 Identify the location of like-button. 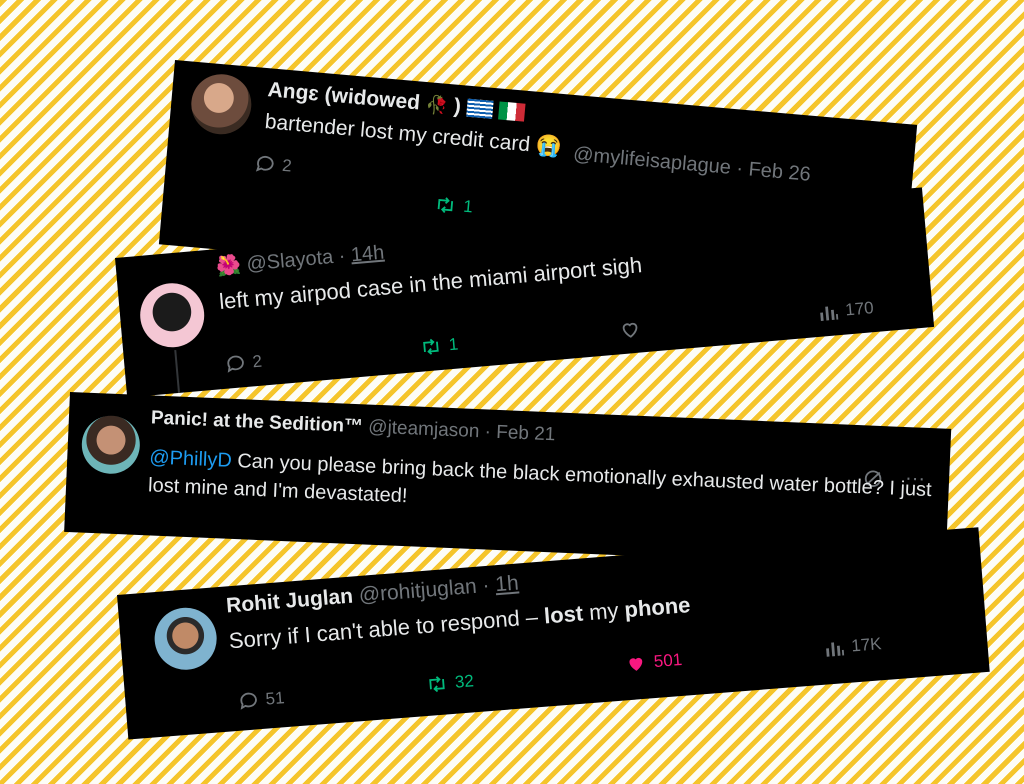
(630, 329).